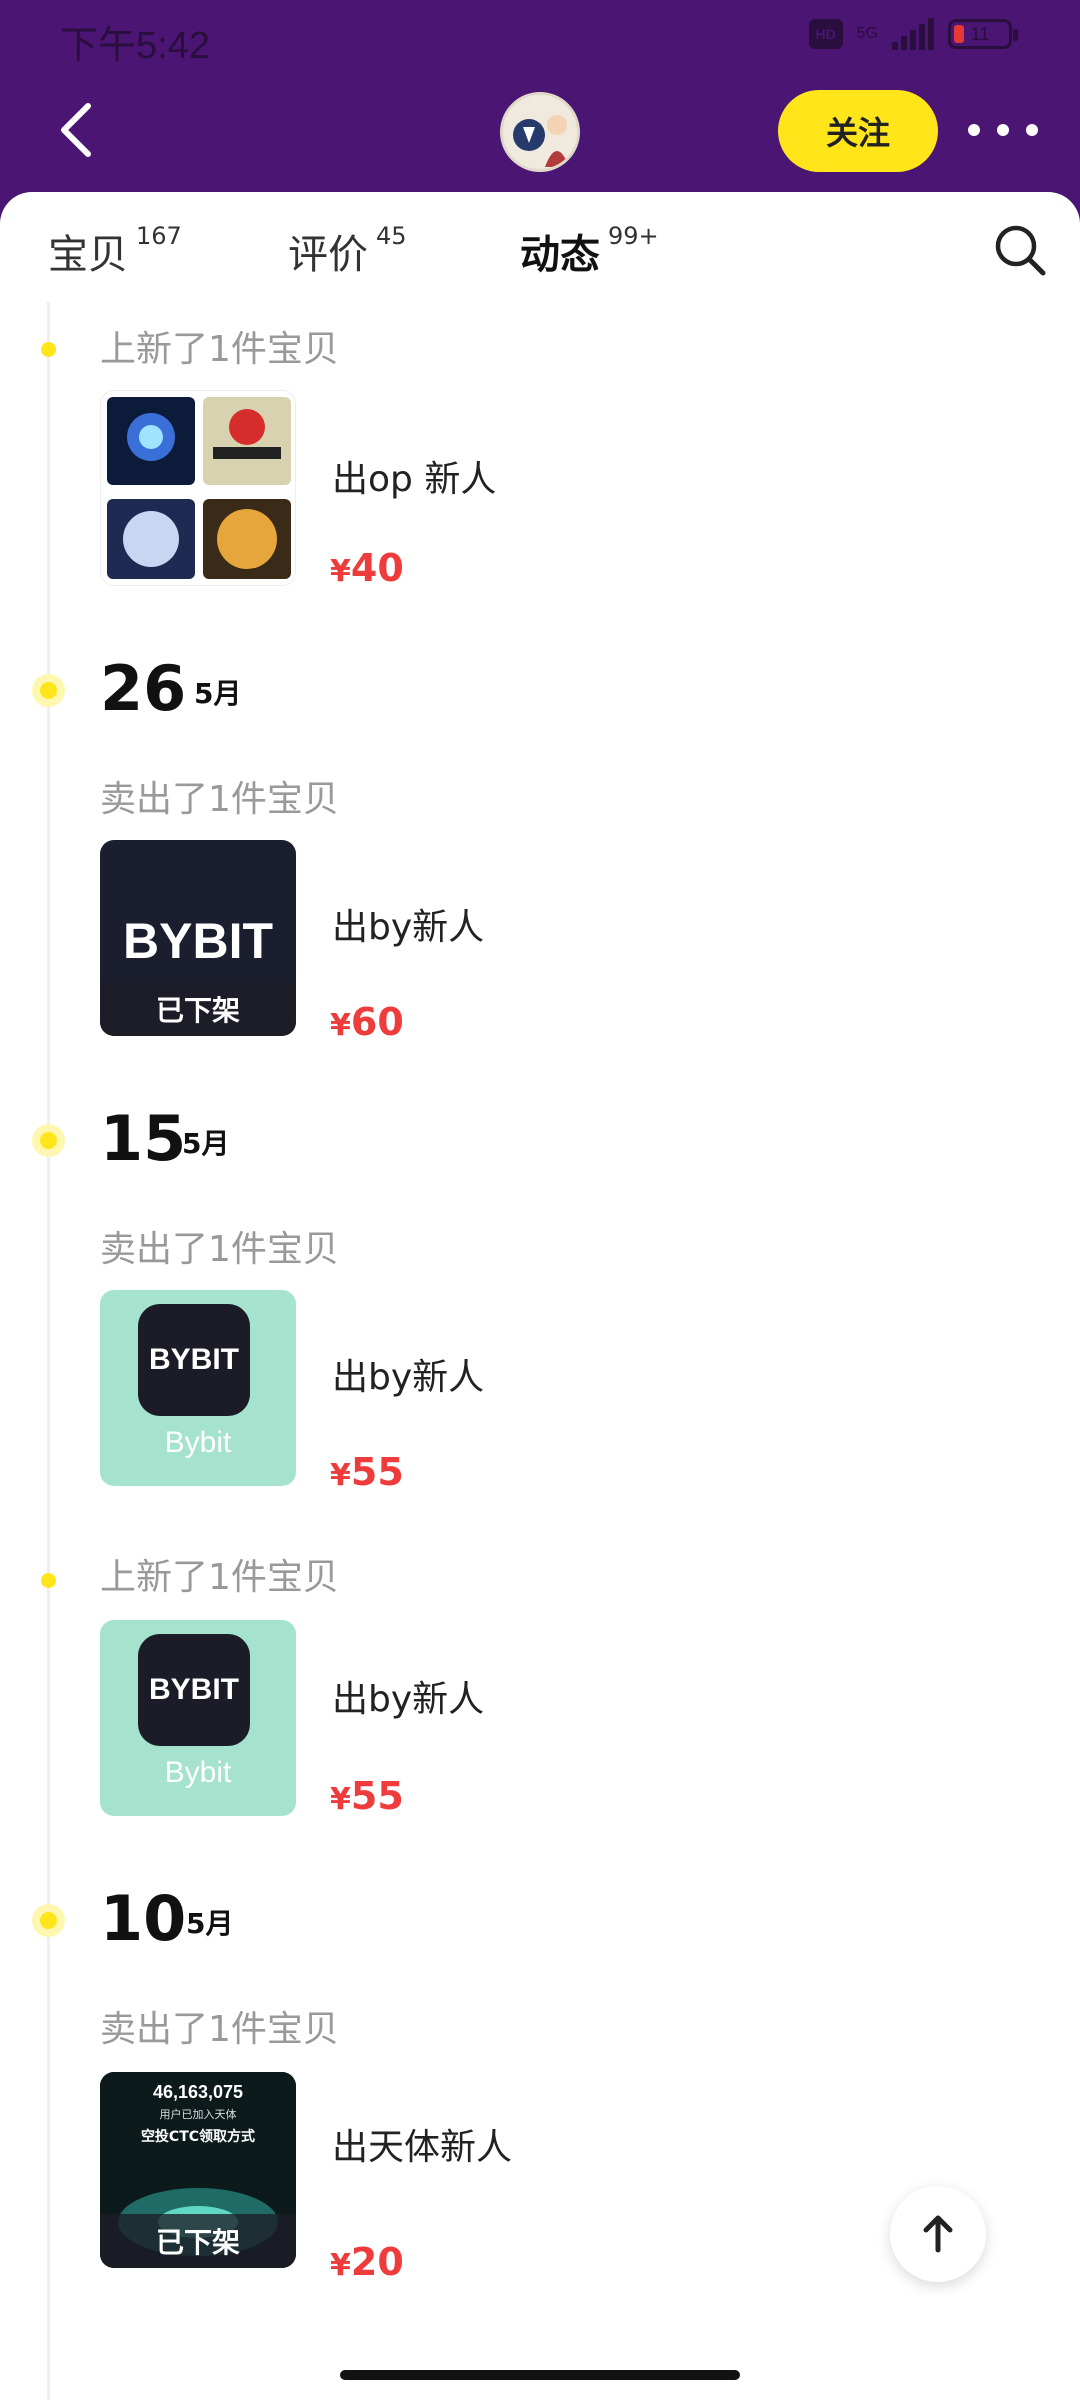 The image size is (1080, 2400). I want to click on tab-bar: 宝贝 167 评价 45 动态 99+, so click(540, 247).